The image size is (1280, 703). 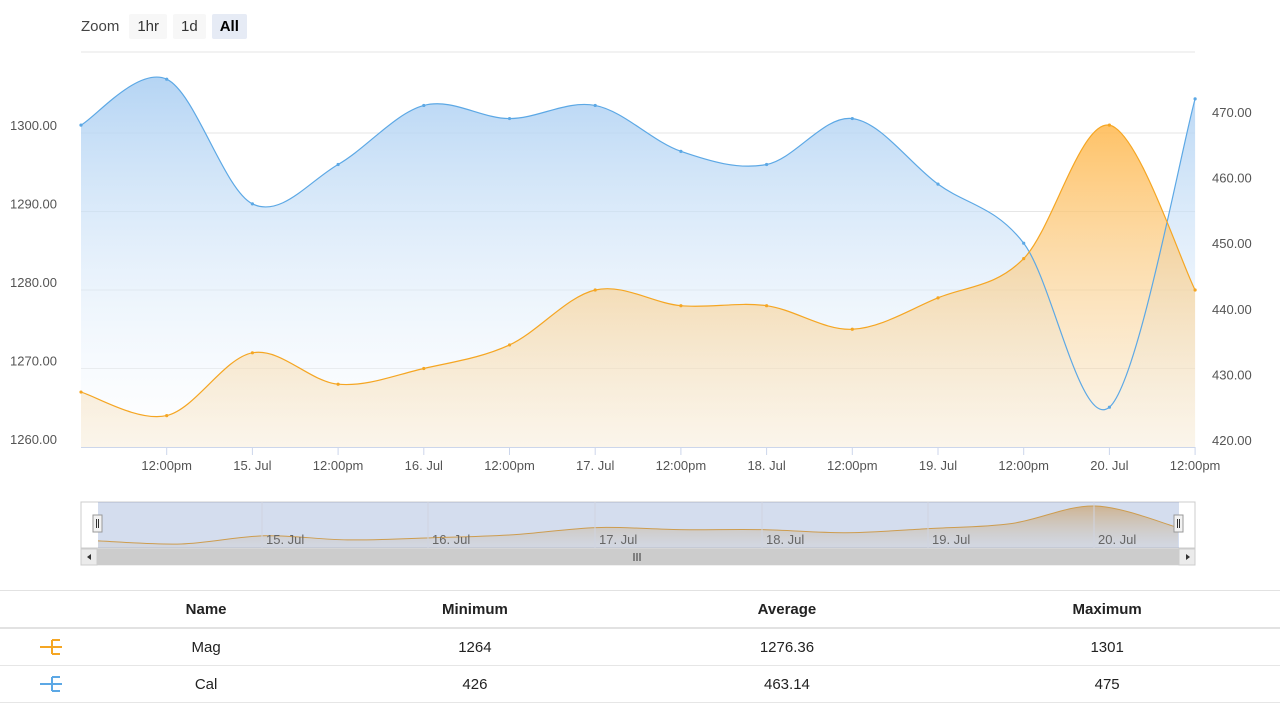 I want to click on orange-series-icon, so click(x=51, y=647).